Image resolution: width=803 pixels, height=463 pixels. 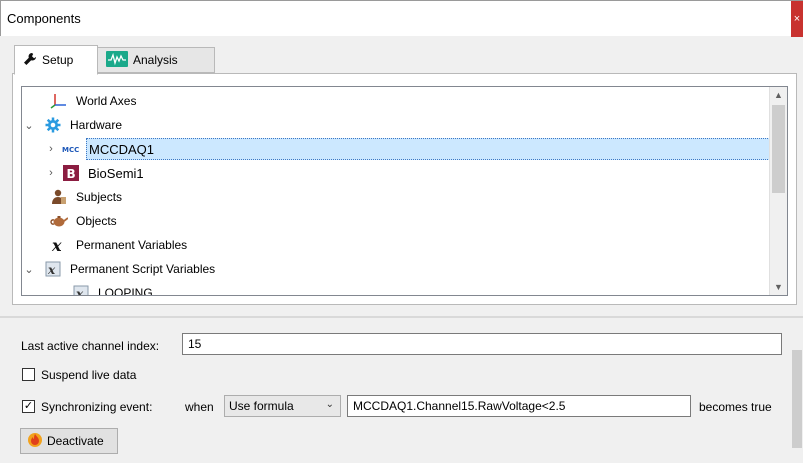 What do you see at coordinates (778, 287) in the screenshot?
I see `scroll-down-icon: ▼` at bounding box center [778, 287].